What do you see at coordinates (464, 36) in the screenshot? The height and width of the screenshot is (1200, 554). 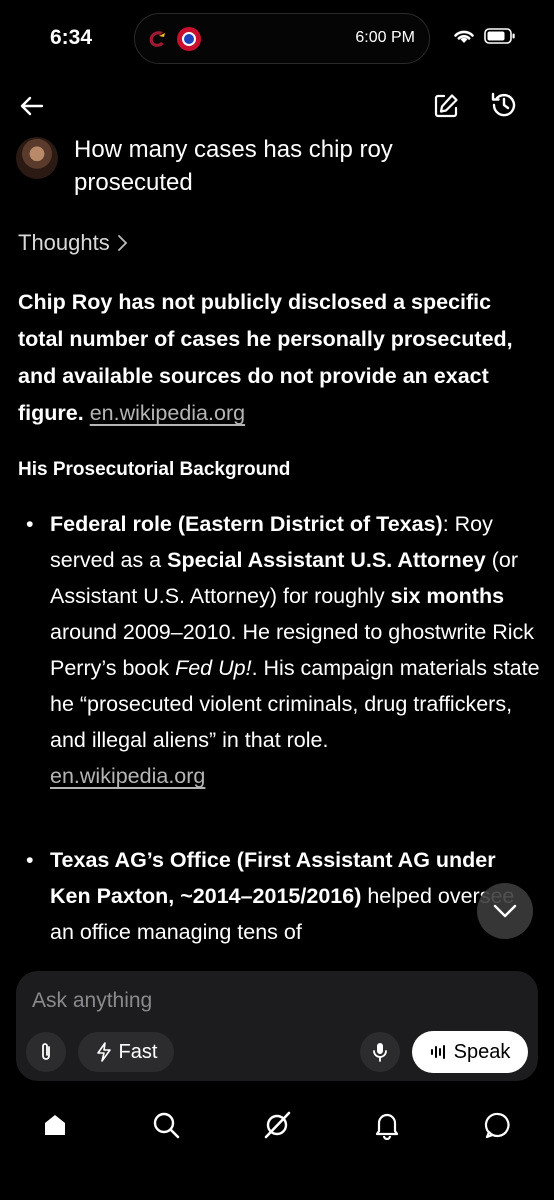 I see `wifi-icon` at bounding box center [464, 36].